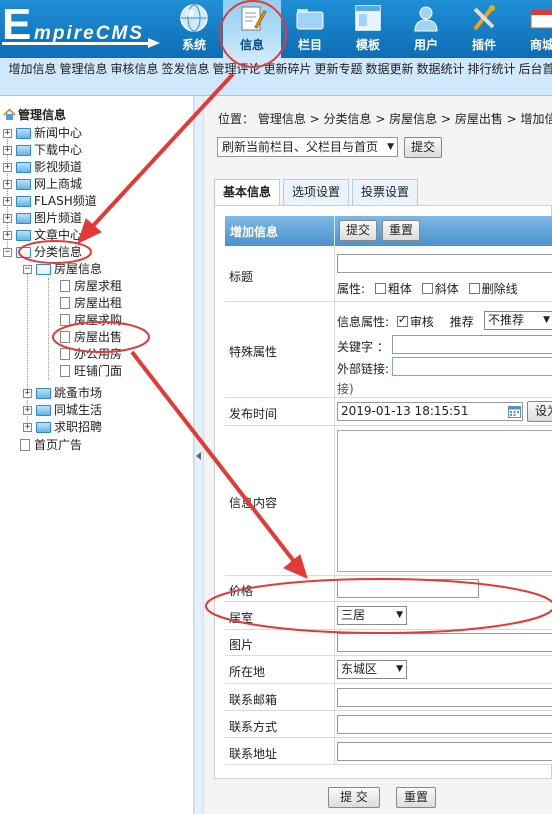  Describe the element at coordinates (193, 45) in the screenshot. I see `nav-label: 系统` at that location.